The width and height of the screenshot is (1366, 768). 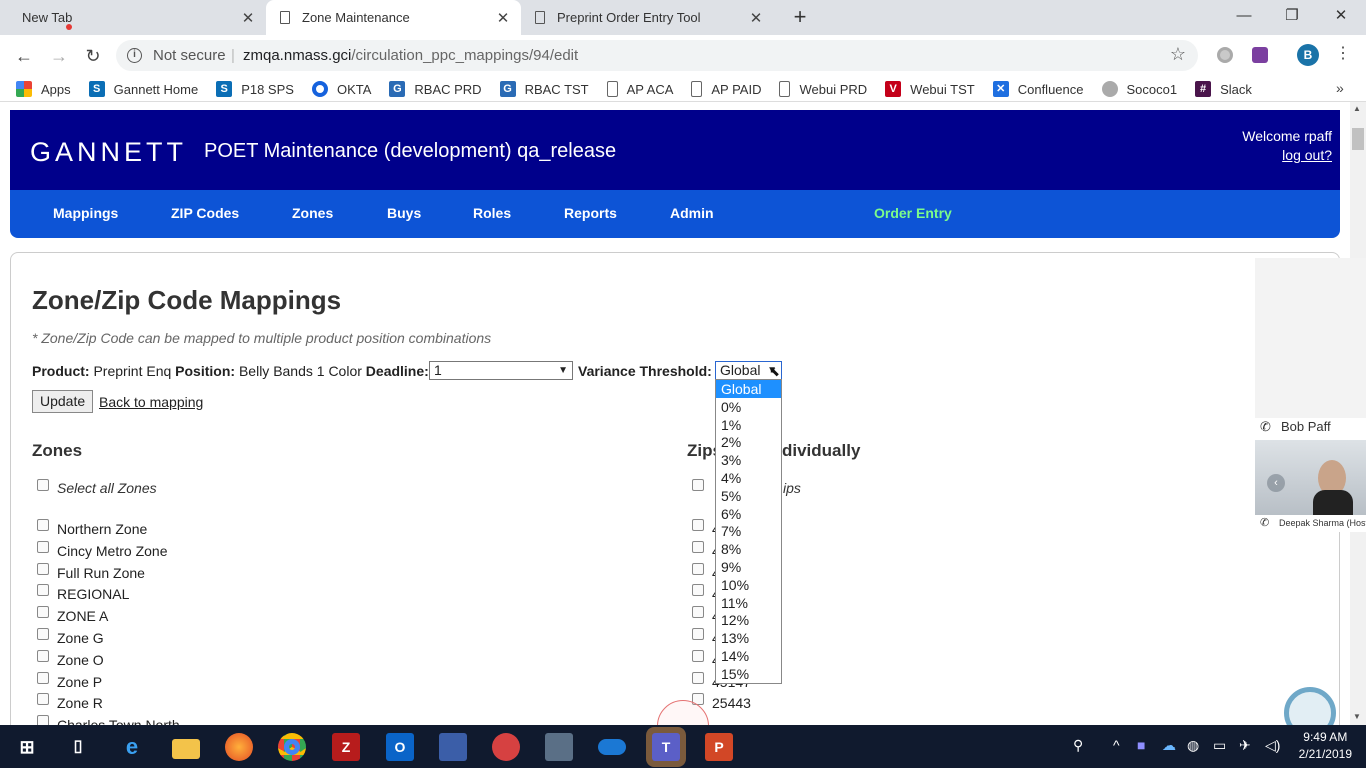 I want to click on scroll-up-icon: ▲, so click(x=1357, y=108).